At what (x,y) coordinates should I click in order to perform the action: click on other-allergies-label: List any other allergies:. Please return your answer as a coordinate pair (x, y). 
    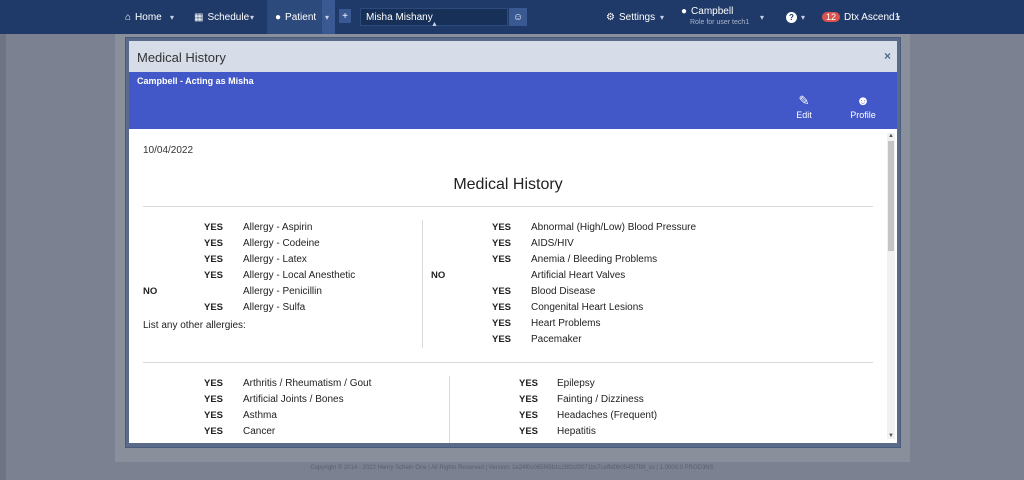
    Looking at the image, I should click on (194, 325).